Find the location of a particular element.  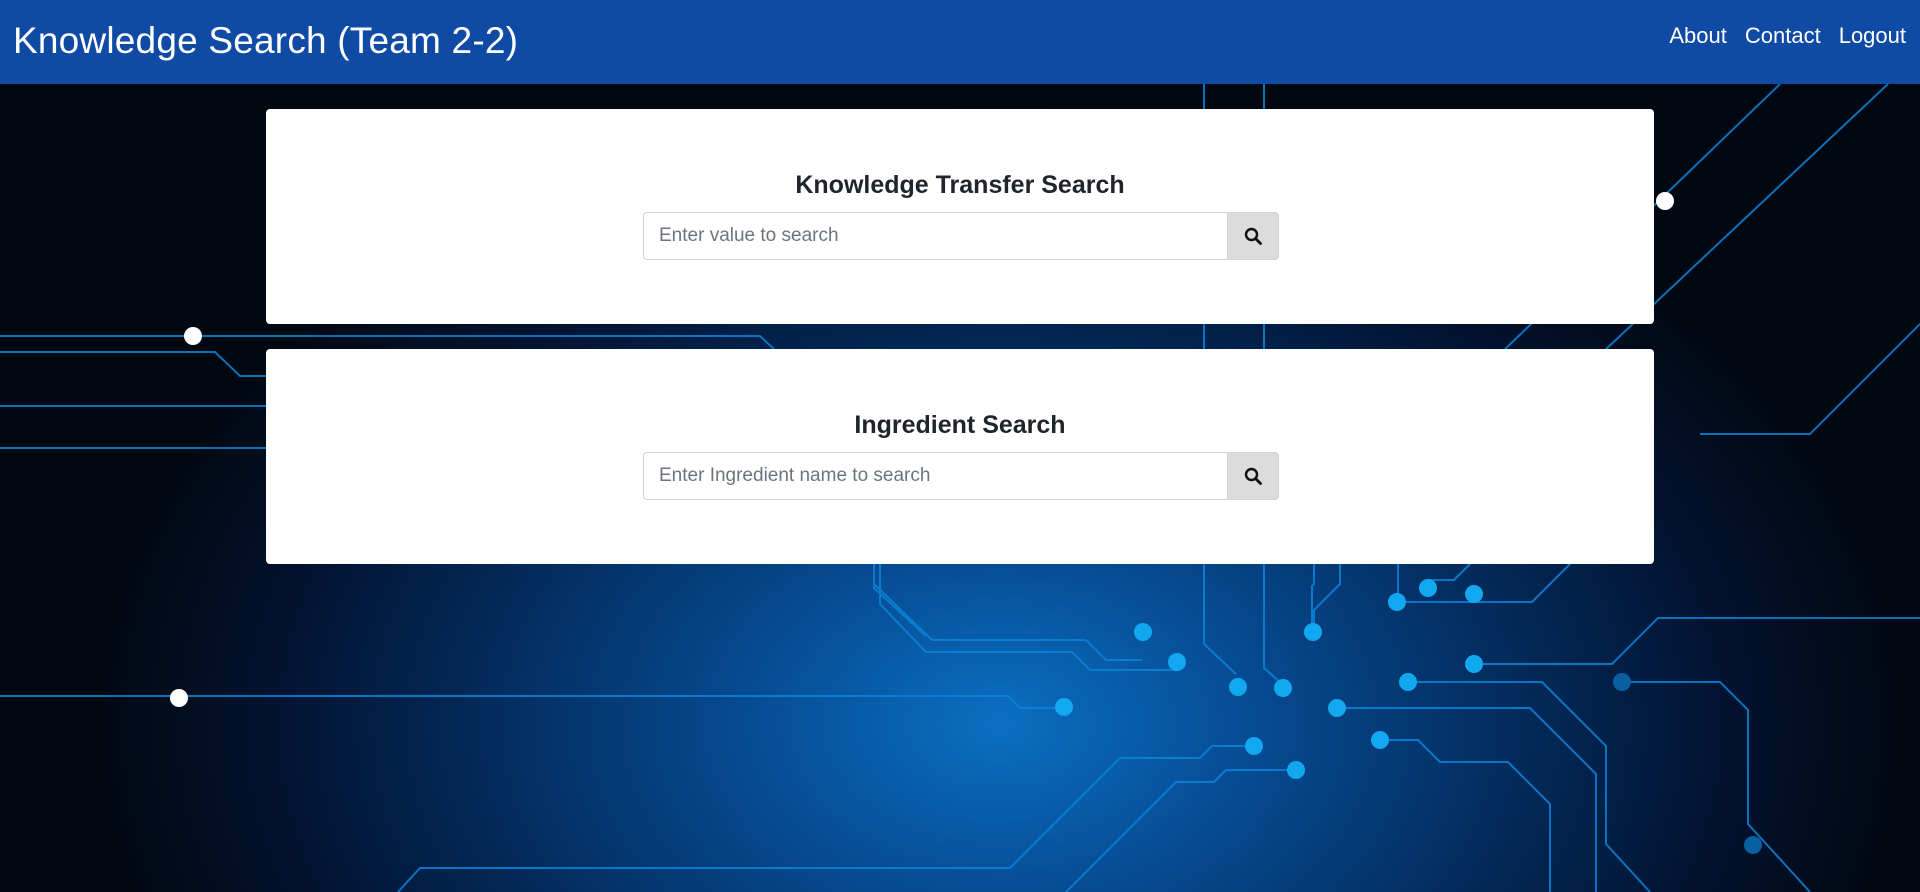

knowledge-search-group is located at coordinates (961, 236).